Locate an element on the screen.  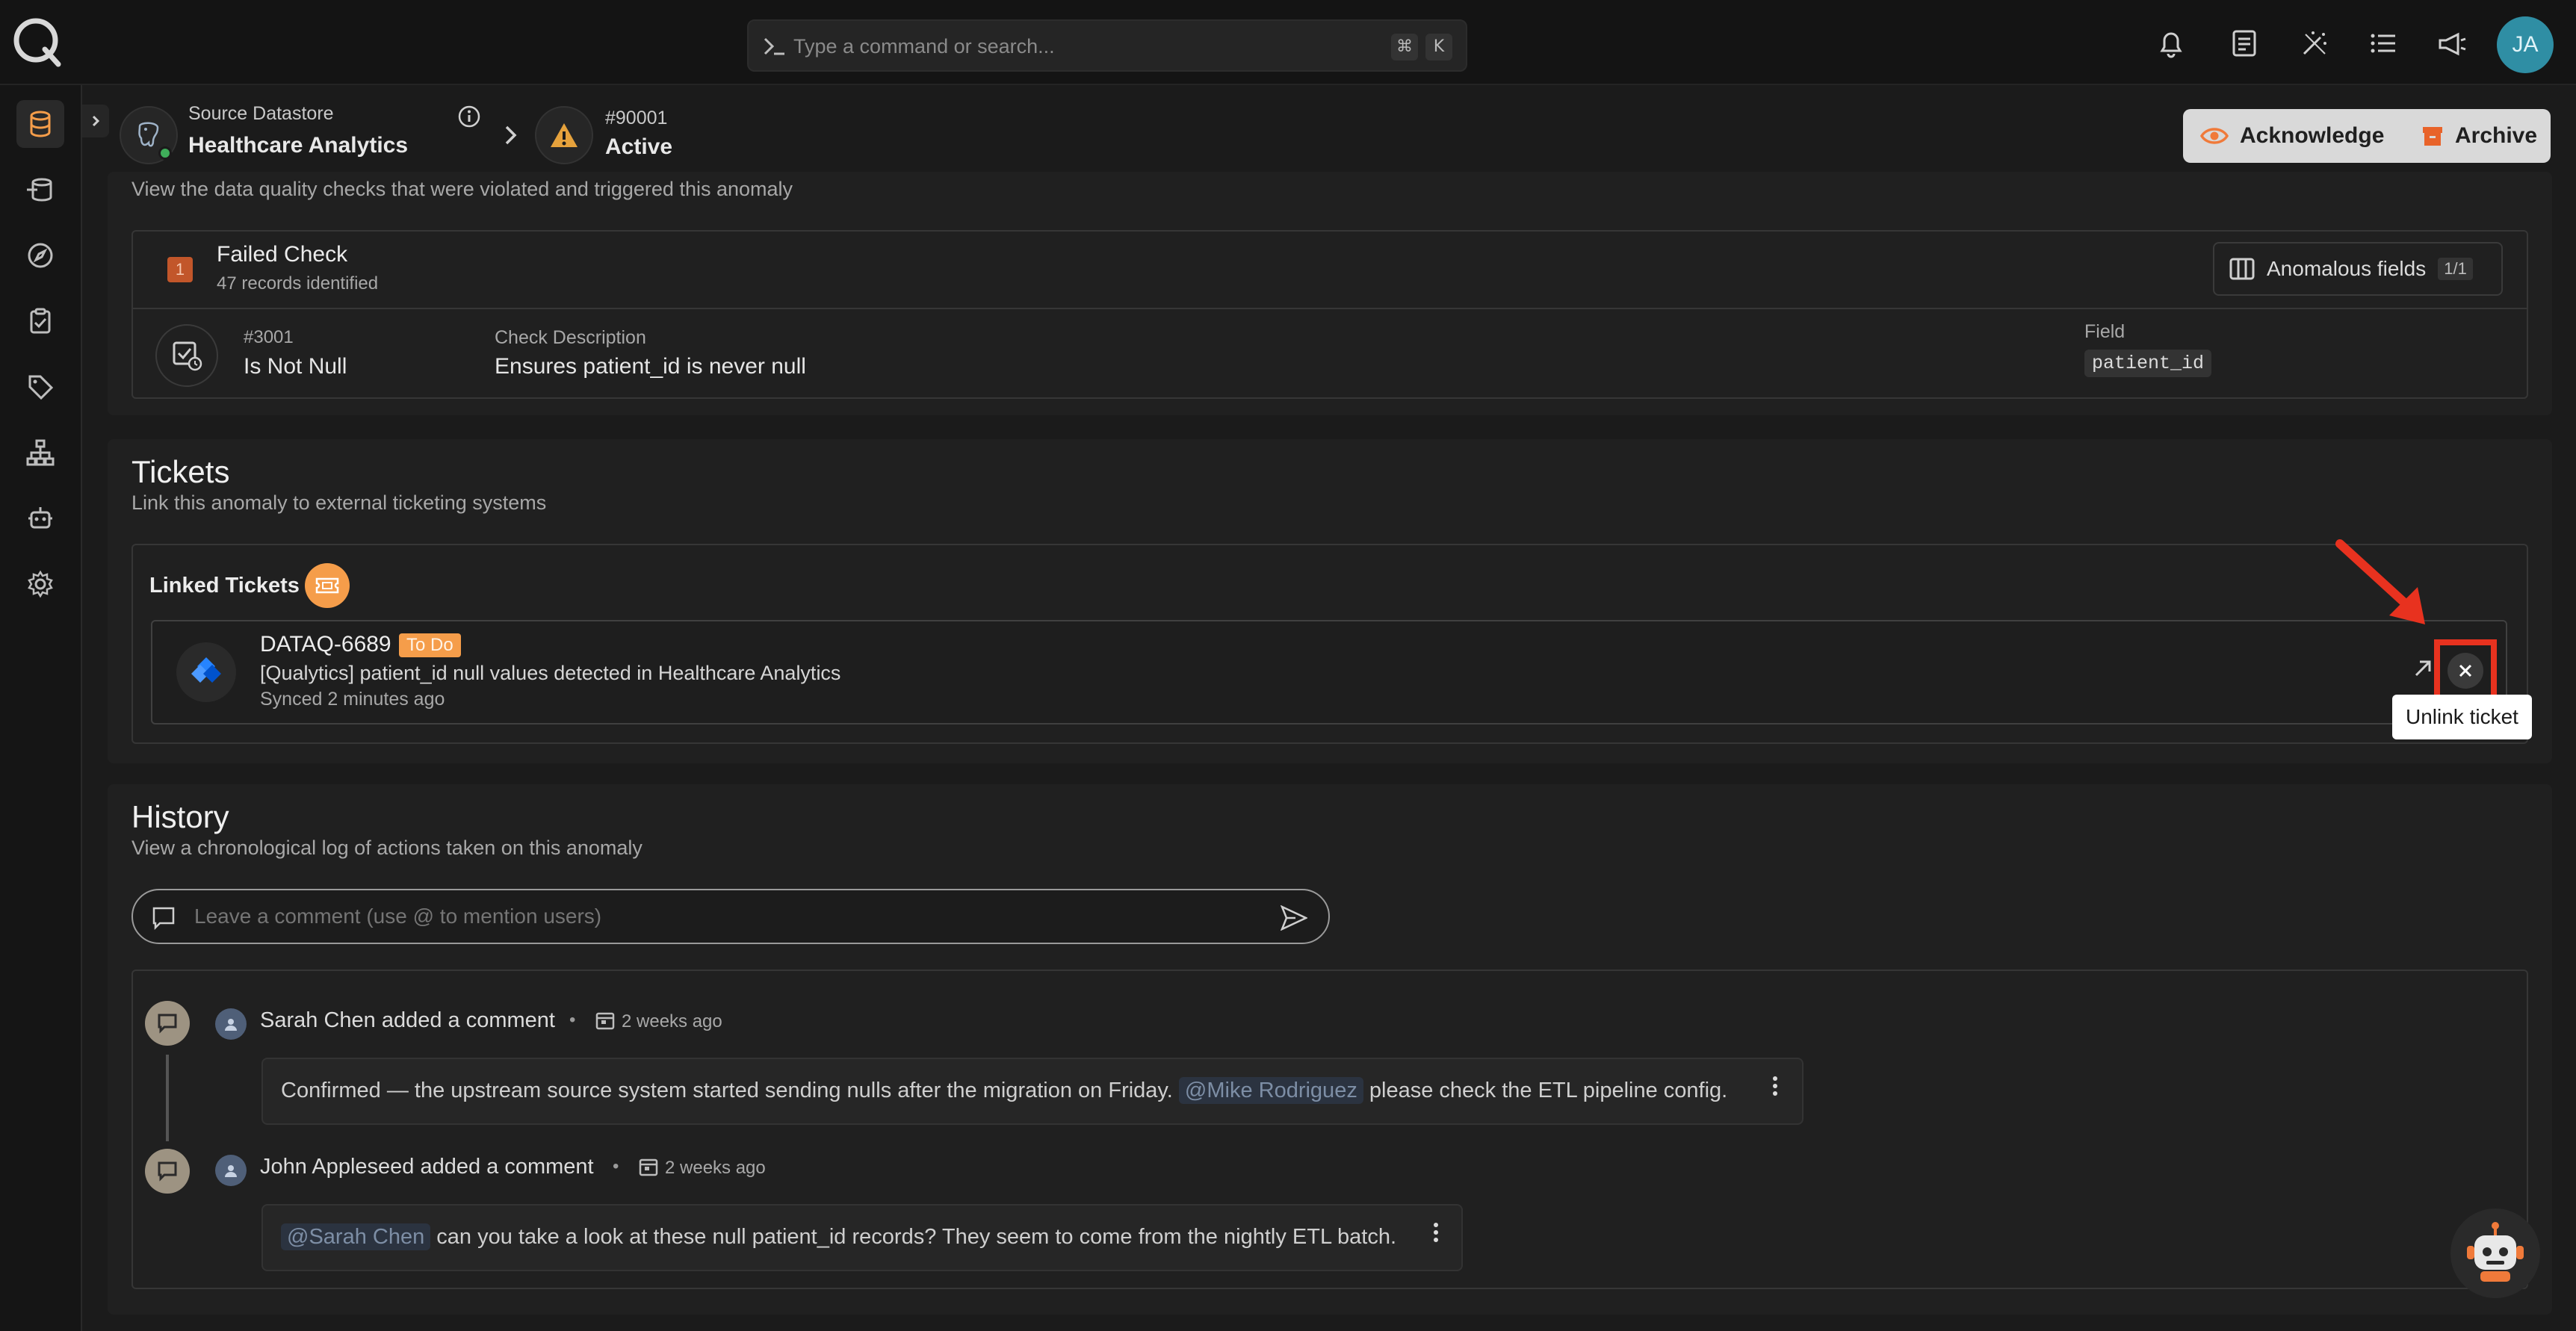
docs-icon is located at coordinates (2244, 43).